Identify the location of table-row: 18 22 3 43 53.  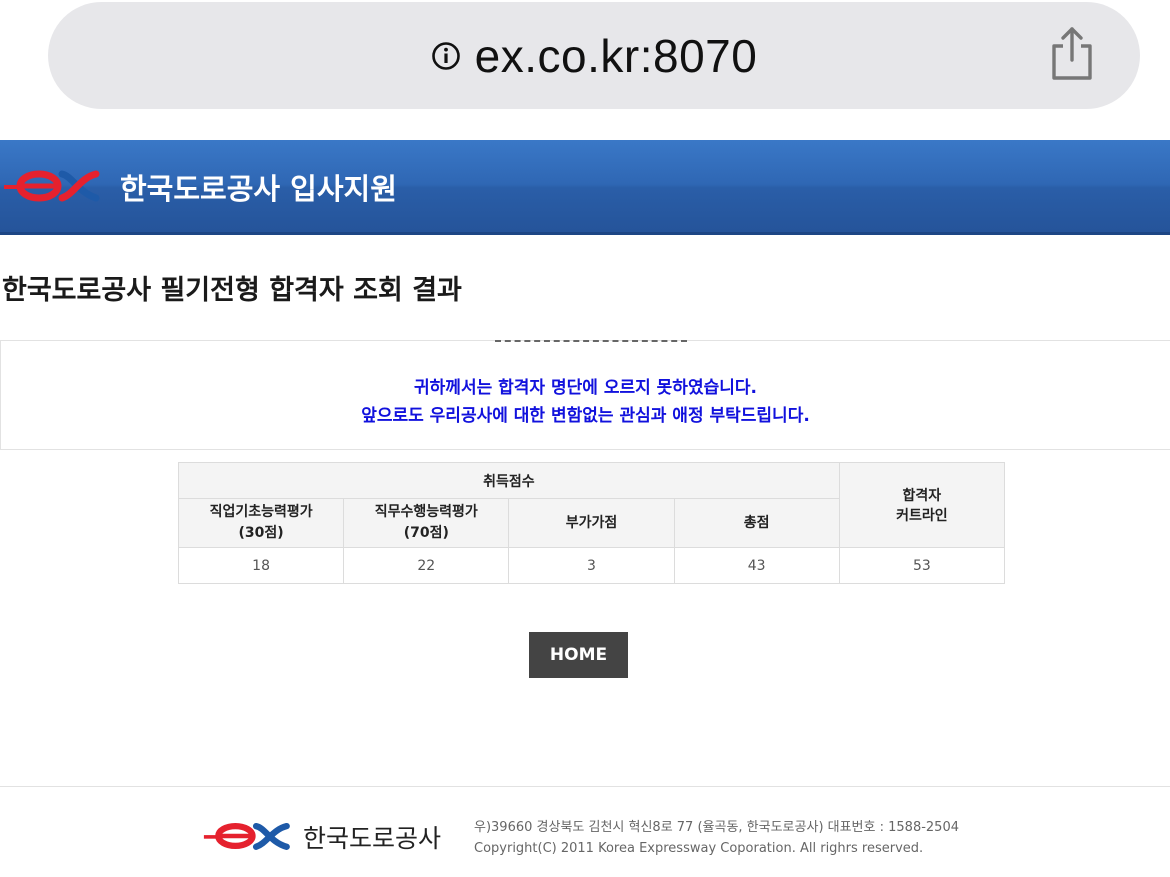
(591, 565).